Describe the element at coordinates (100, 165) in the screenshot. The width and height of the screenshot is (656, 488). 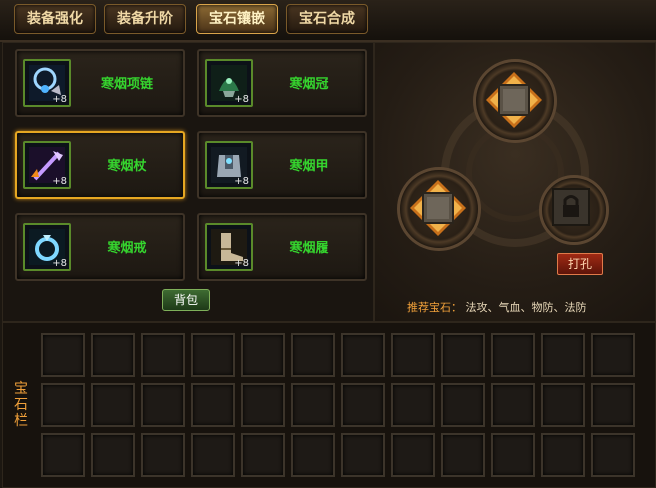
I see `equip-staff: +8 寒烟杖` at that location.